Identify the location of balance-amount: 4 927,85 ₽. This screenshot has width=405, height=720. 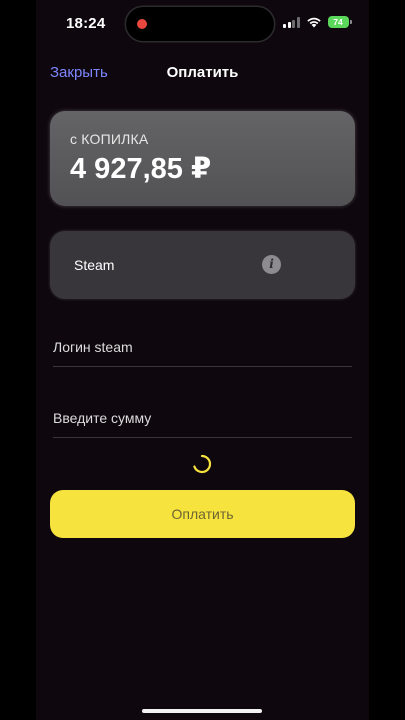
(141, 169).